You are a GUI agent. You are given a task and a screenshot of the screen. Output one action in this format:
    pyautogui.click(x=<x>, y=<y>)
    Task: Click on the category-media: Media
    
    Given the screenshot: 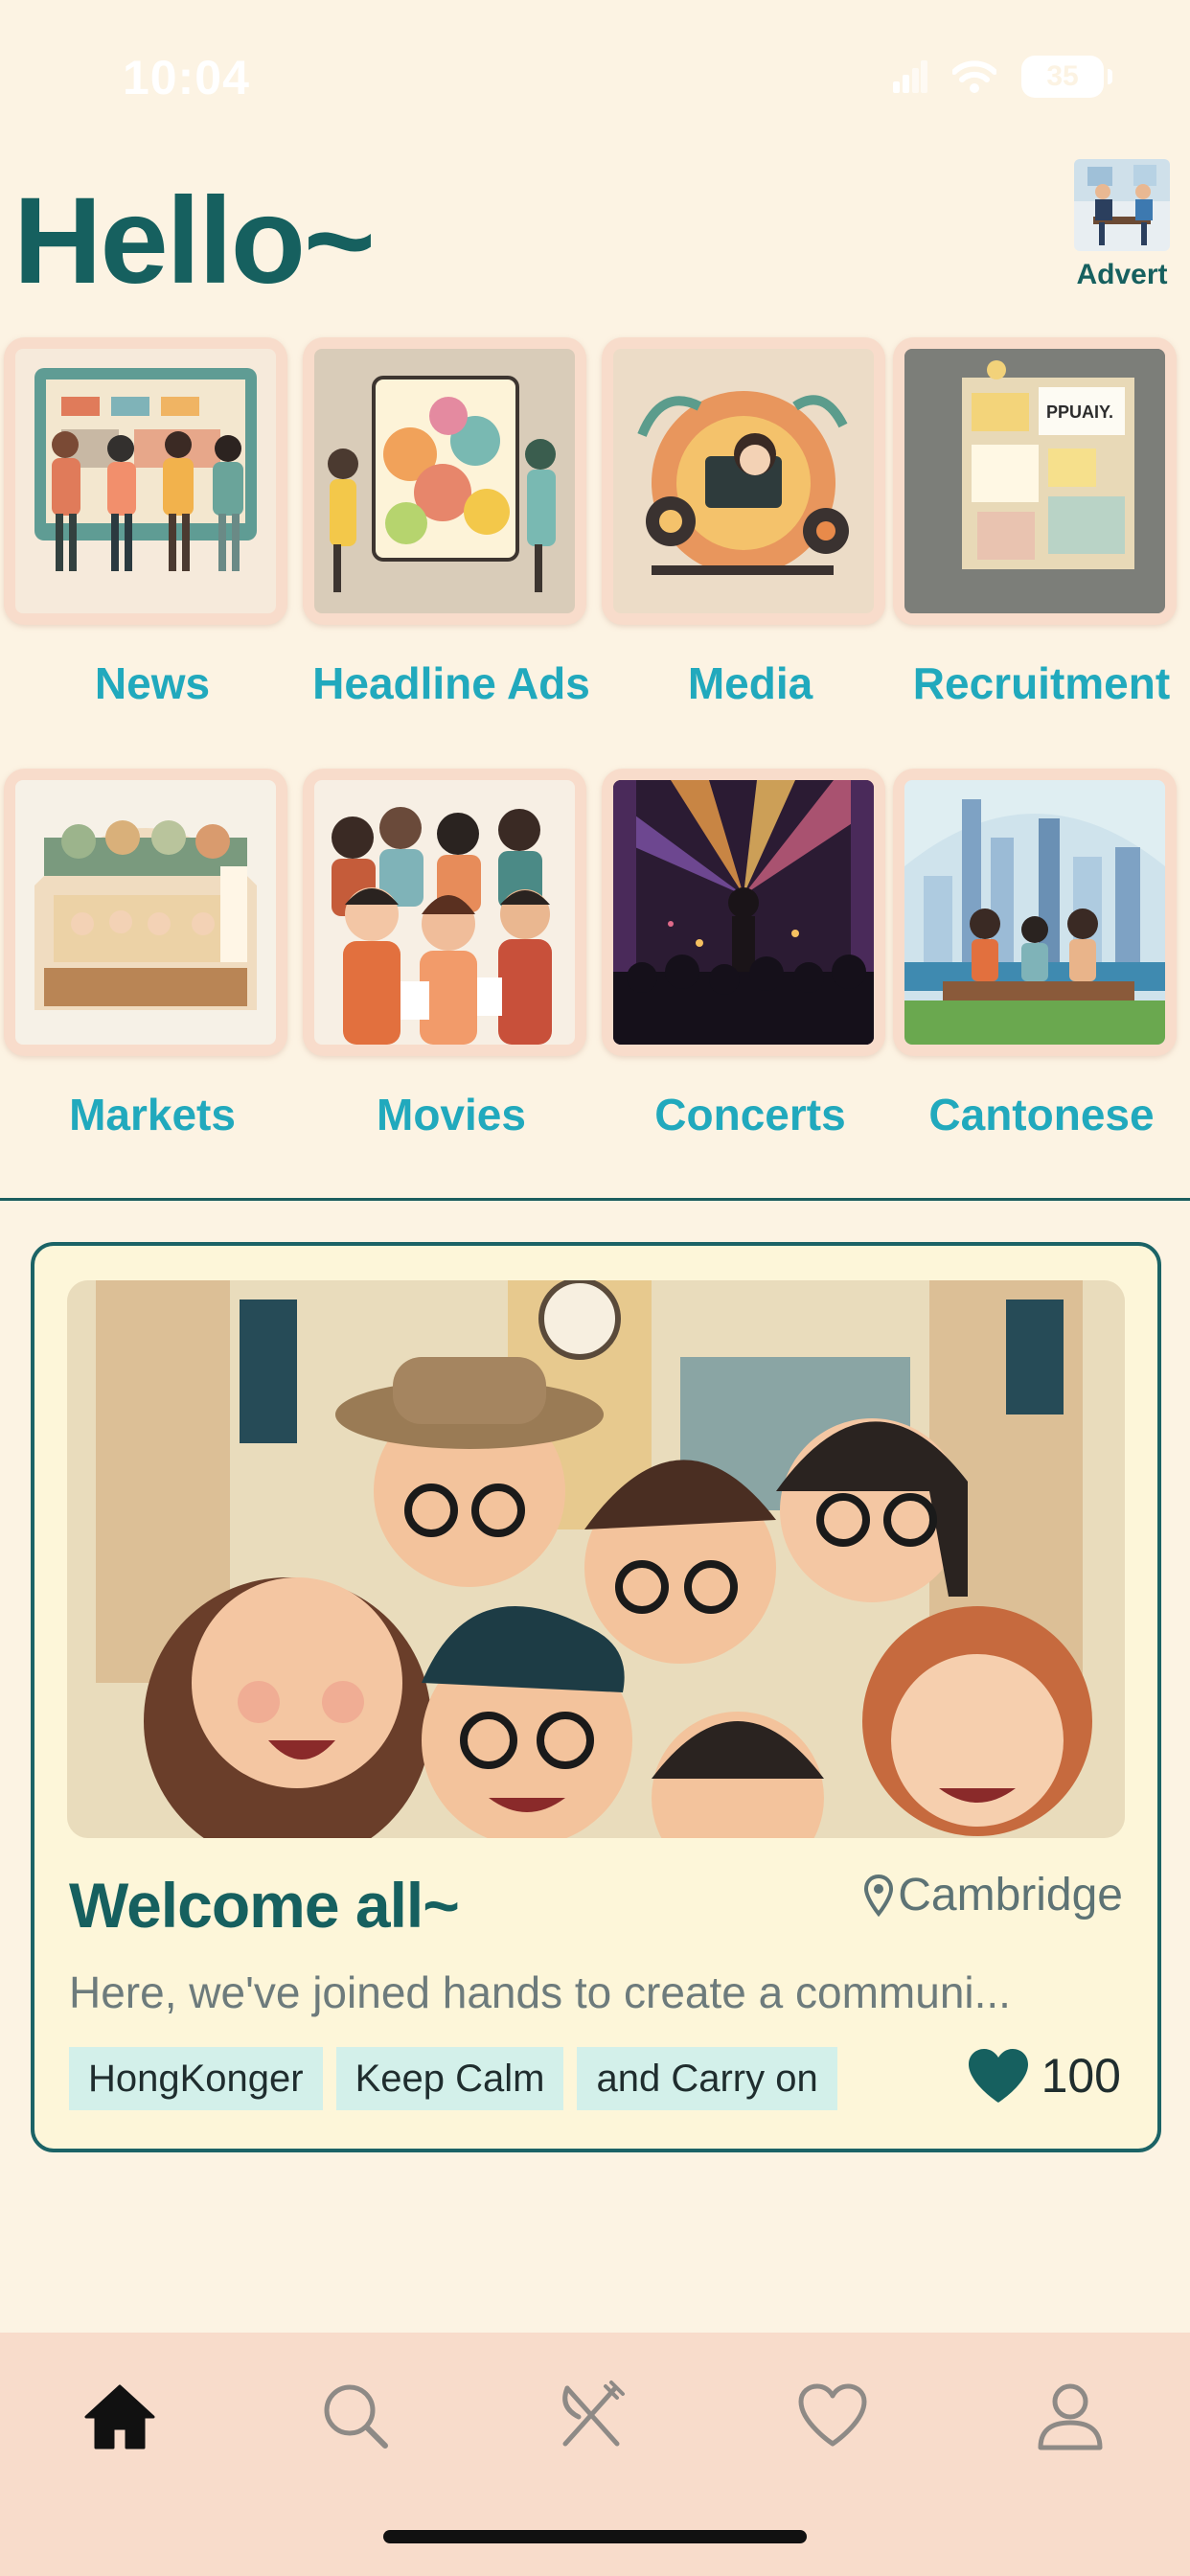 What is the action you would take?
    pyautogui.click(x=750, y=523)
    